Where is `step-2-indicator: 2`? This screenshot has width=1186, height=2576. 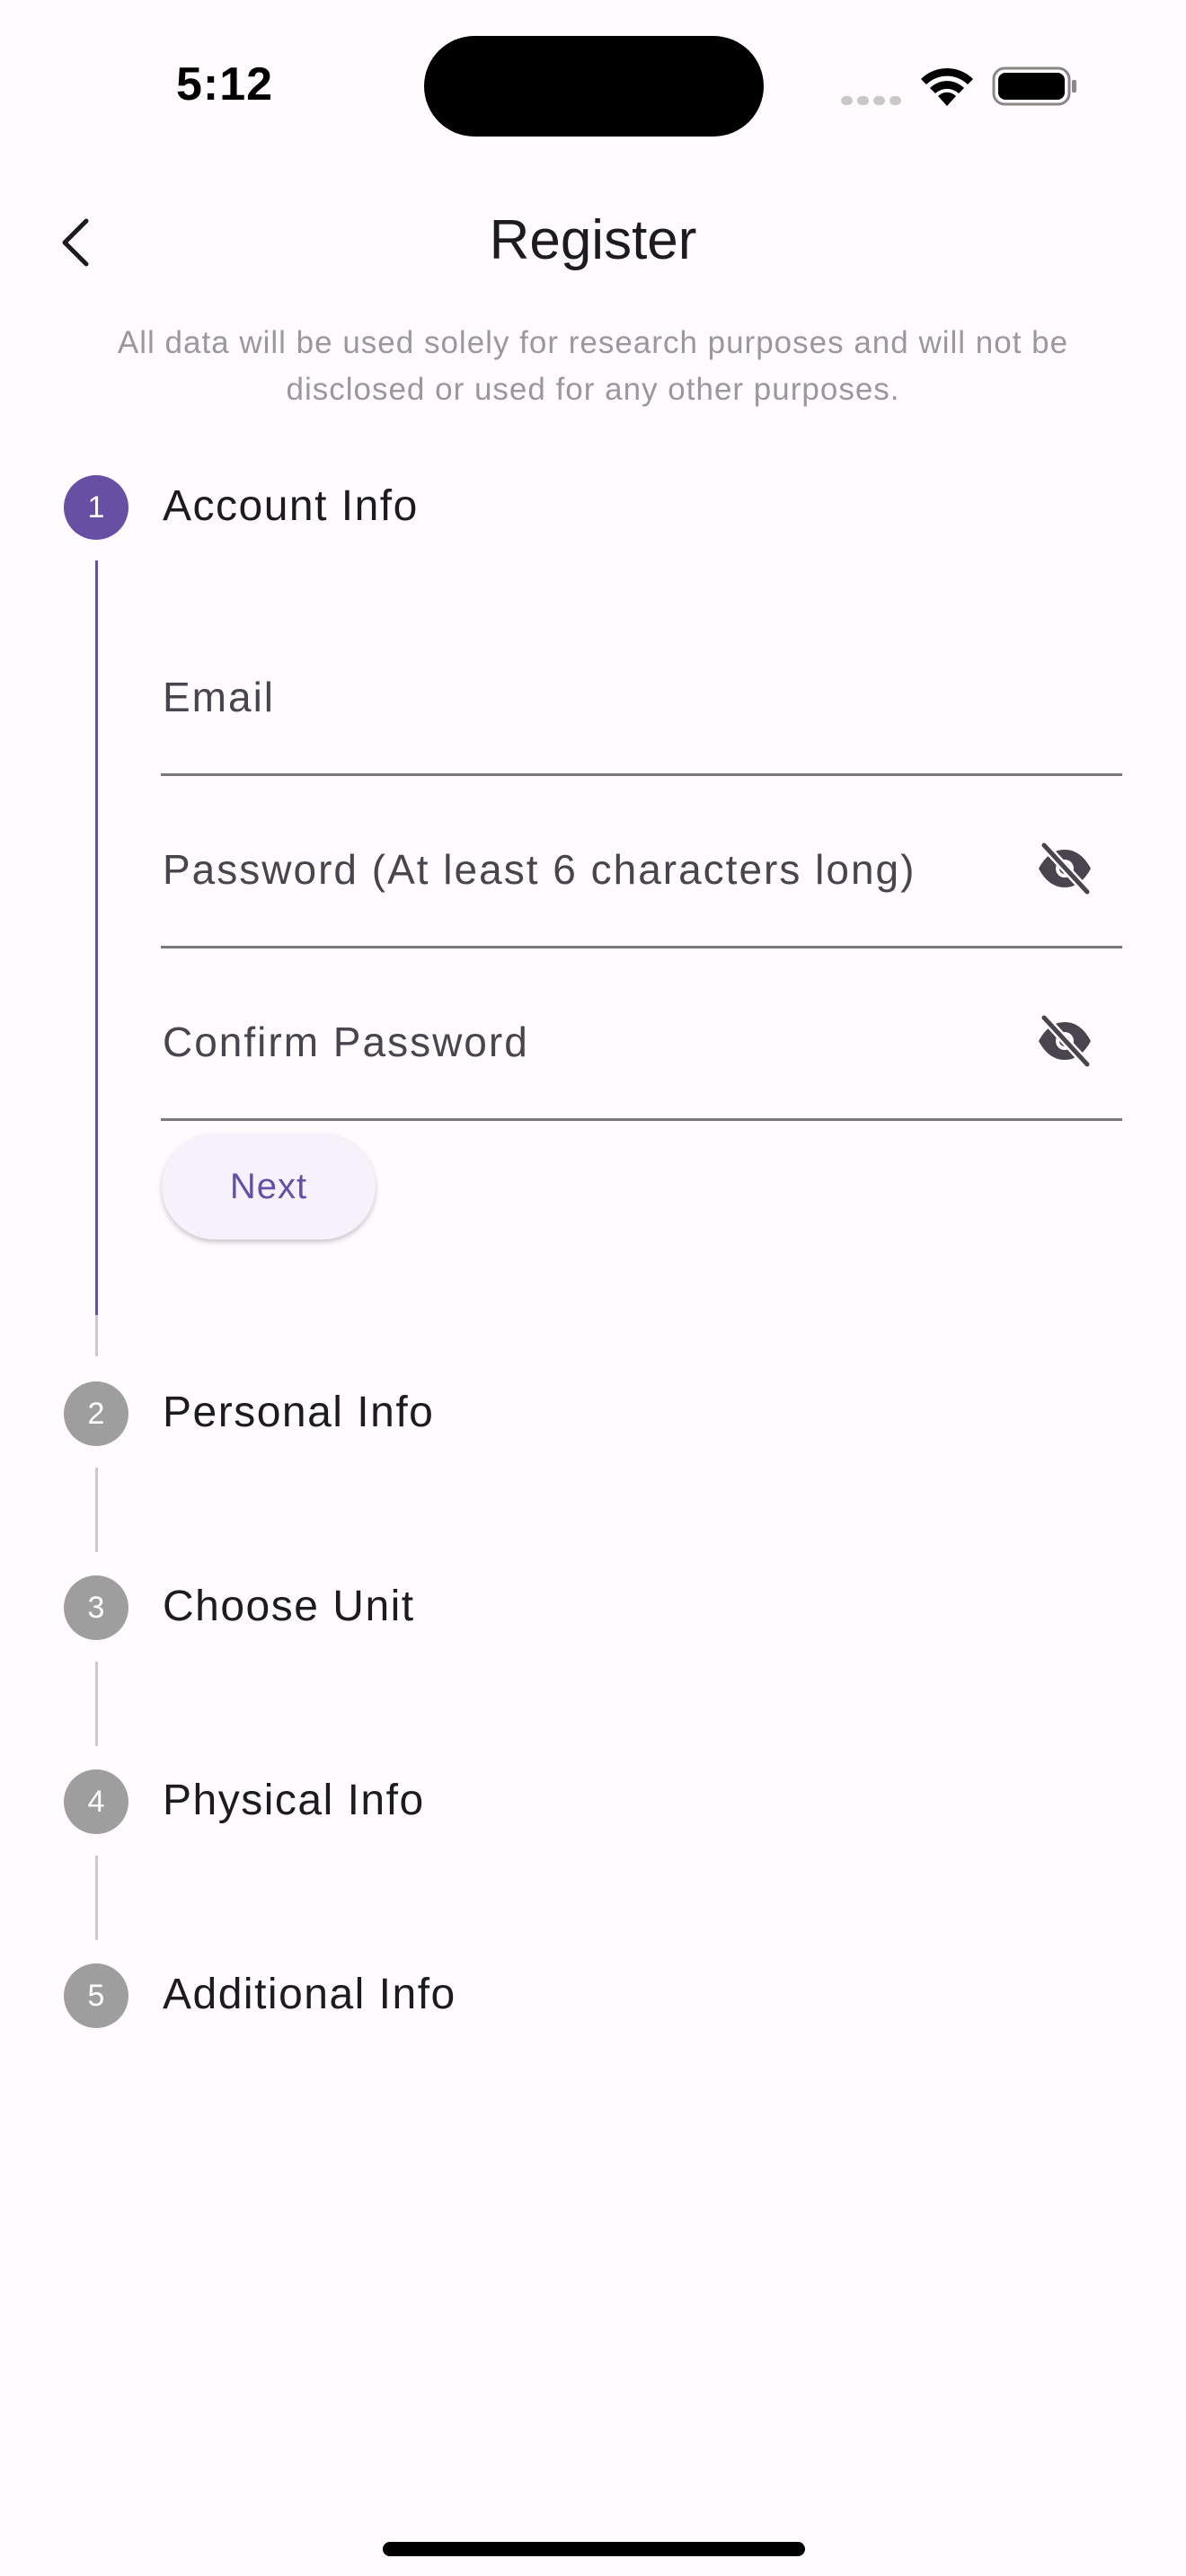 step-2-indicator: 2 is located at coordinates (96, 1413).